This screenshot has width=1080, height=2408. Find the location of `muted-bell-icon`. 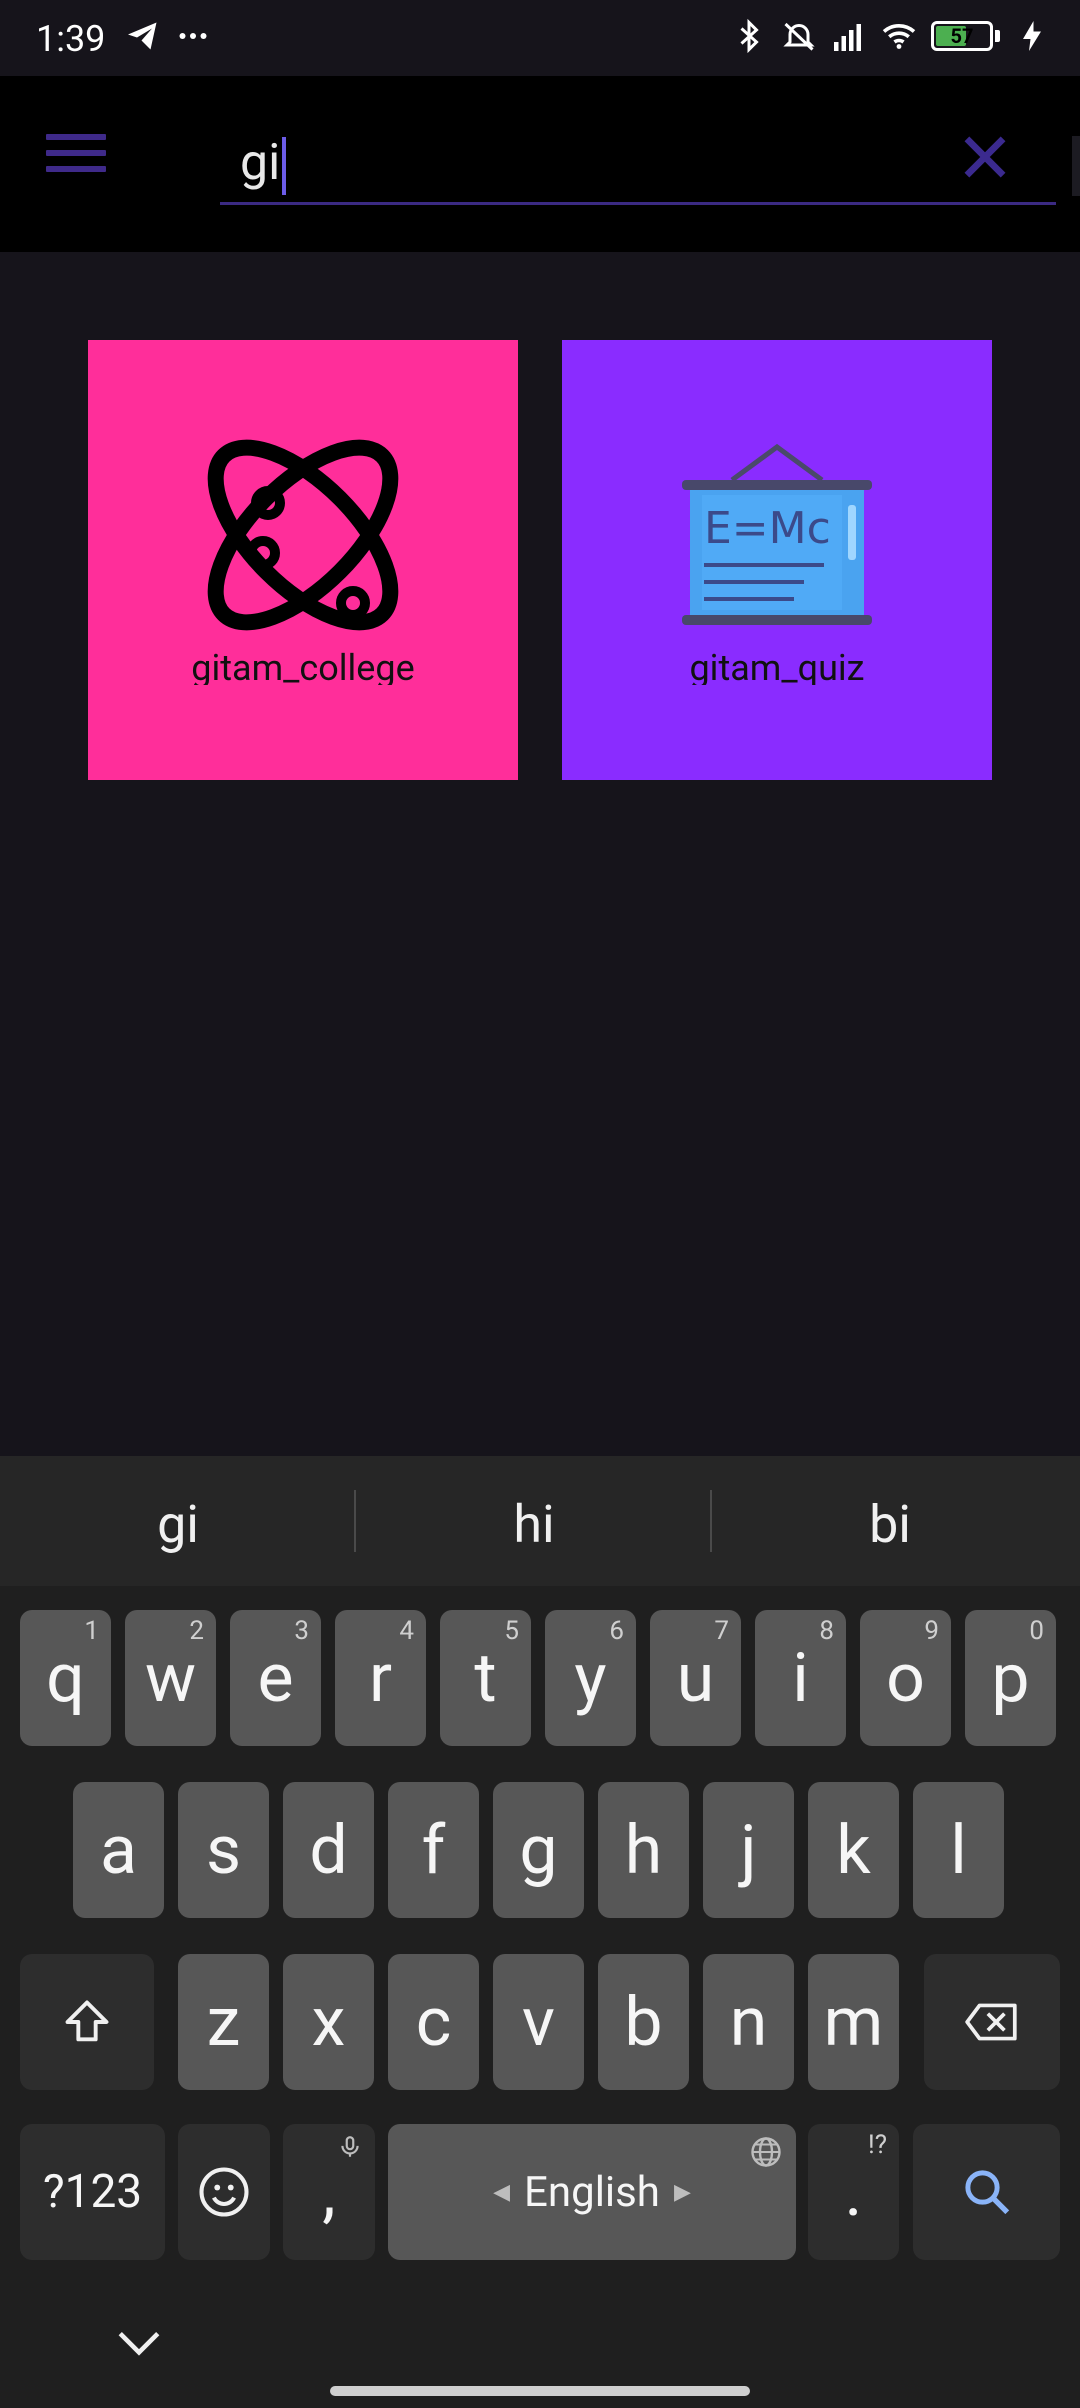

muted-bell-icon is located at coordinates (799, 36).